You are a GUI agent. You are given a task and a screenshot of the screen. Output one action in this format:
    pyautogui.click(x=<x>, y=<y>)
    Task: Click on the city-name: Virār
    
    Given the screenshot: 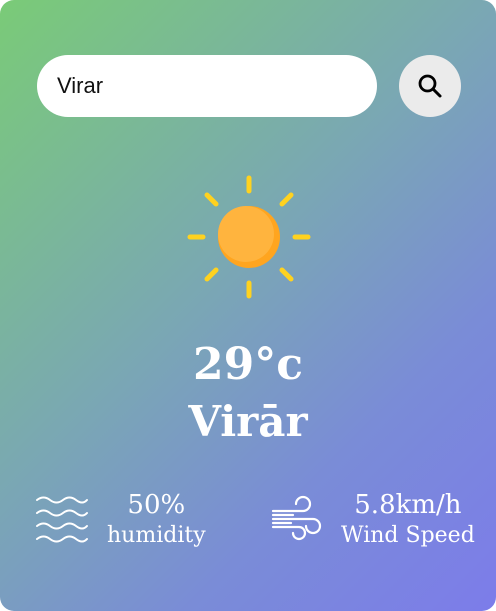 What is the action you would take?
    pyautogui.click(x=248, y=421)
    